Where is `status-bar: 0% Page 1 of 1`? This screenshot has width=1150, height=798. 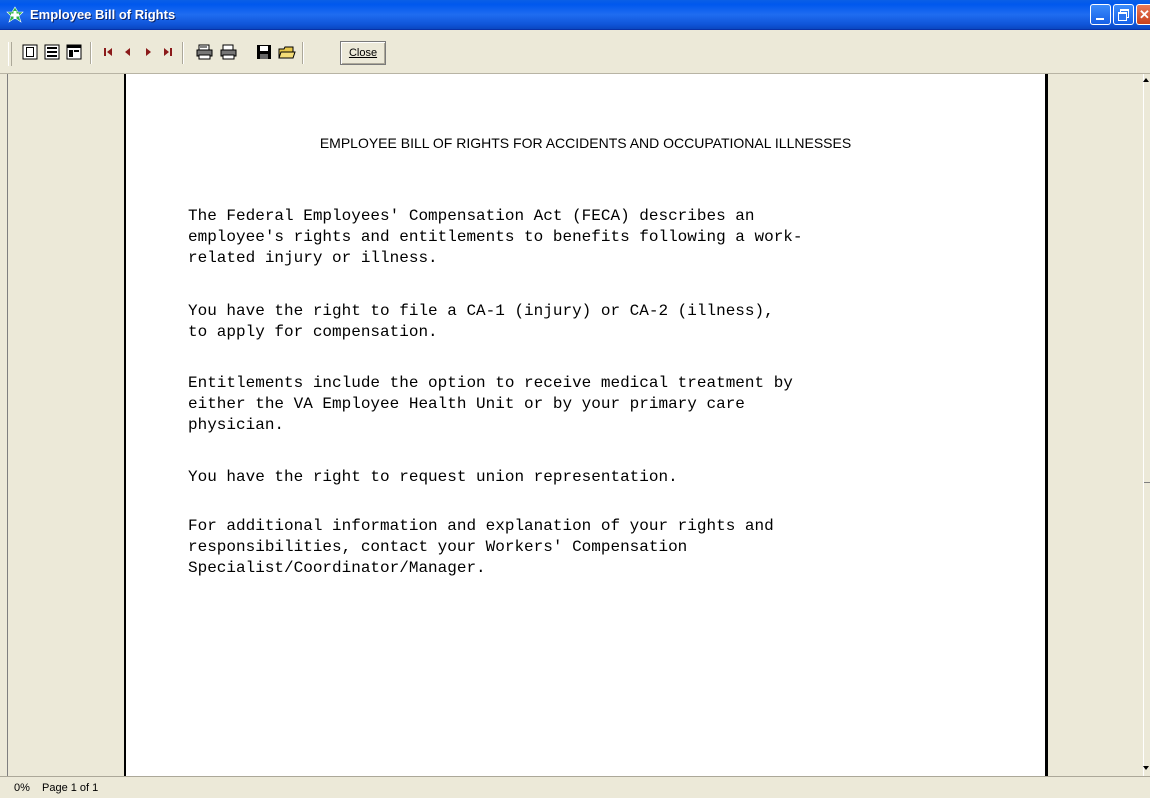
status-bar: 0% Page 1 of 1 is located at coordinates (575, 787).